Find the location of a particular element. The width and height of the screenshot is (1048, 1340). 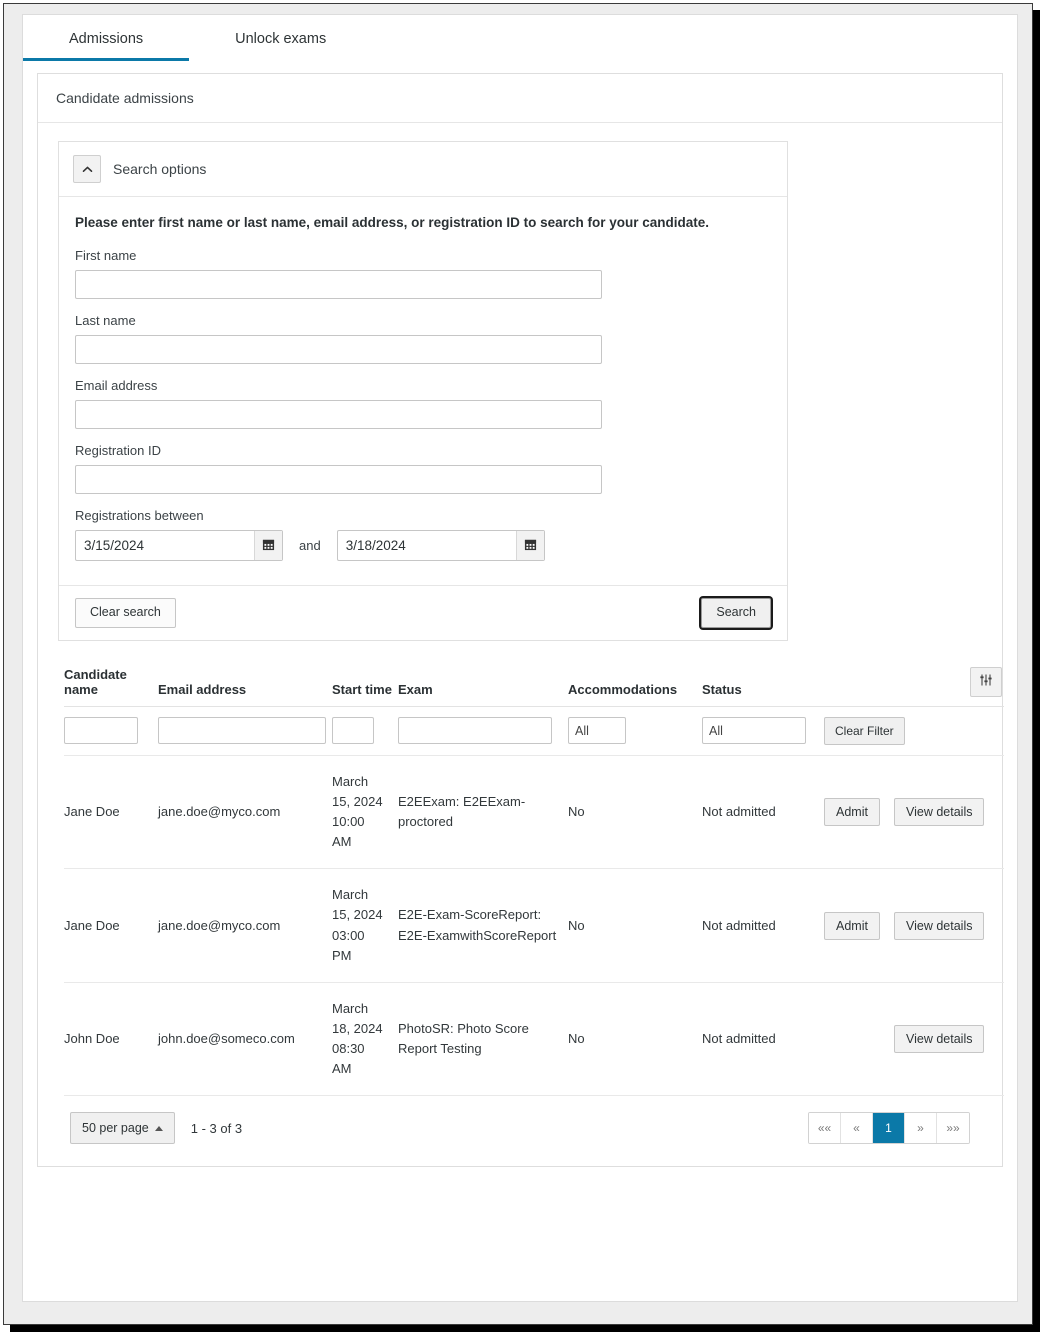

filter-email-input is located at coordinates (242, 731).